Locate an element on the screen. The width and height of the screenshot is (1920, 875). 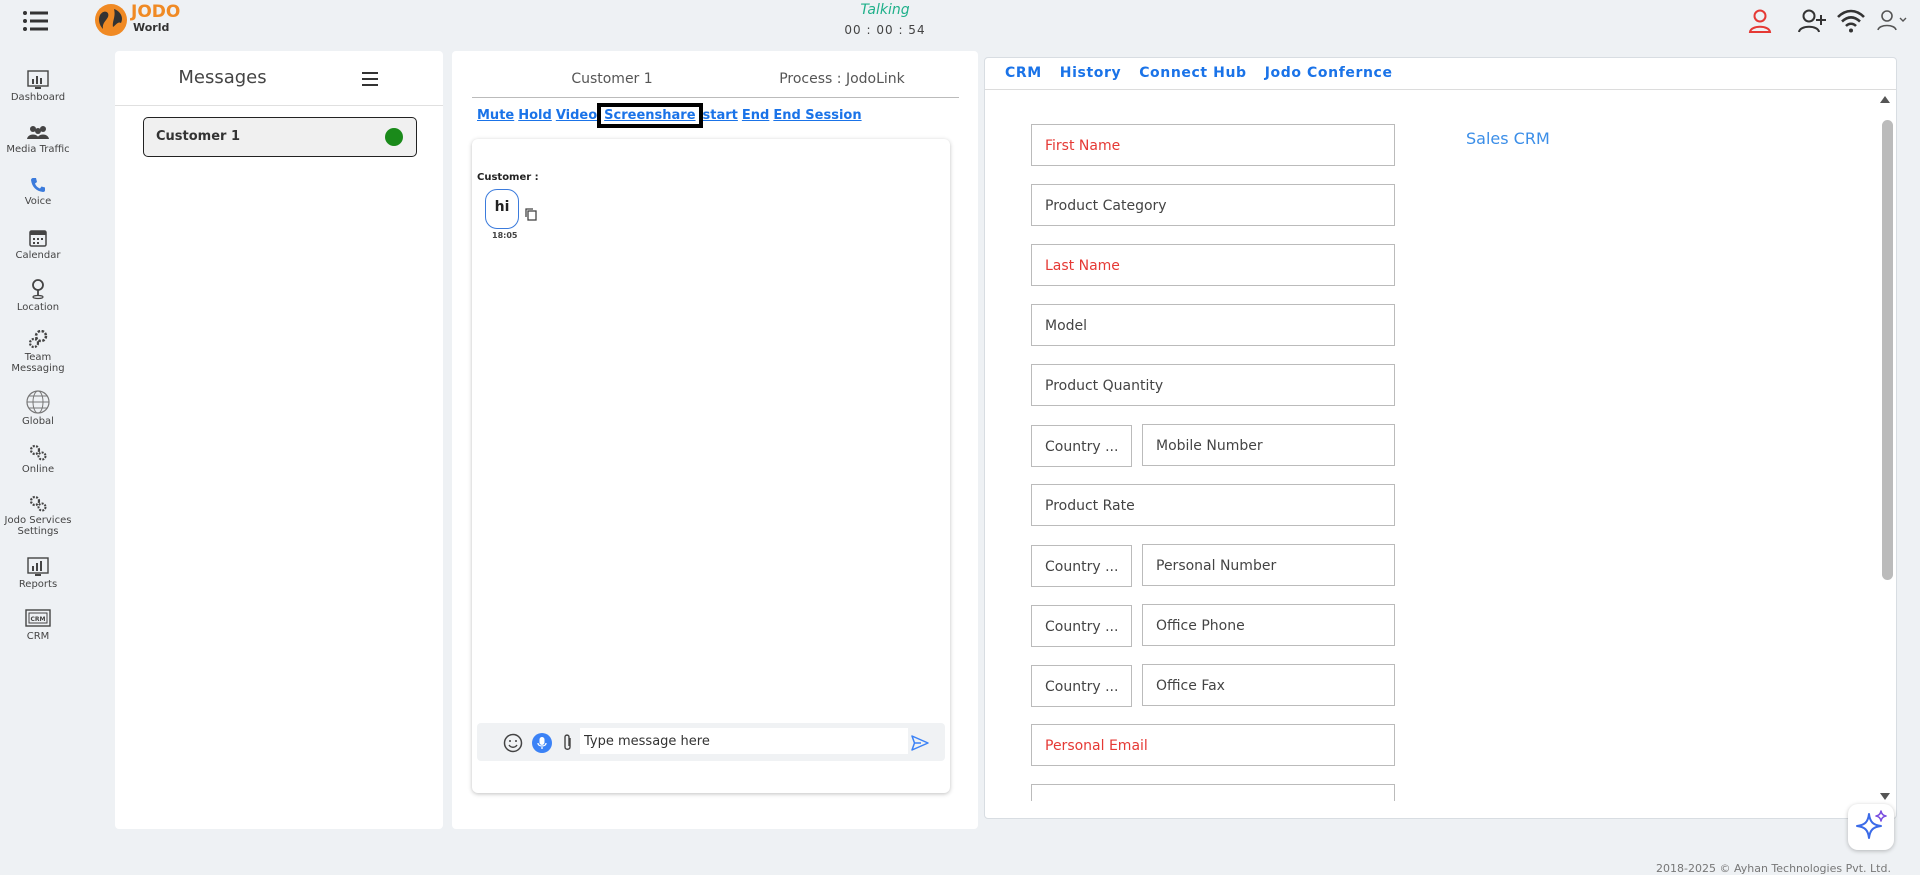
nav-item-jodo-services-settings: Jodo Services Settings is located at coordinates (38, 516).